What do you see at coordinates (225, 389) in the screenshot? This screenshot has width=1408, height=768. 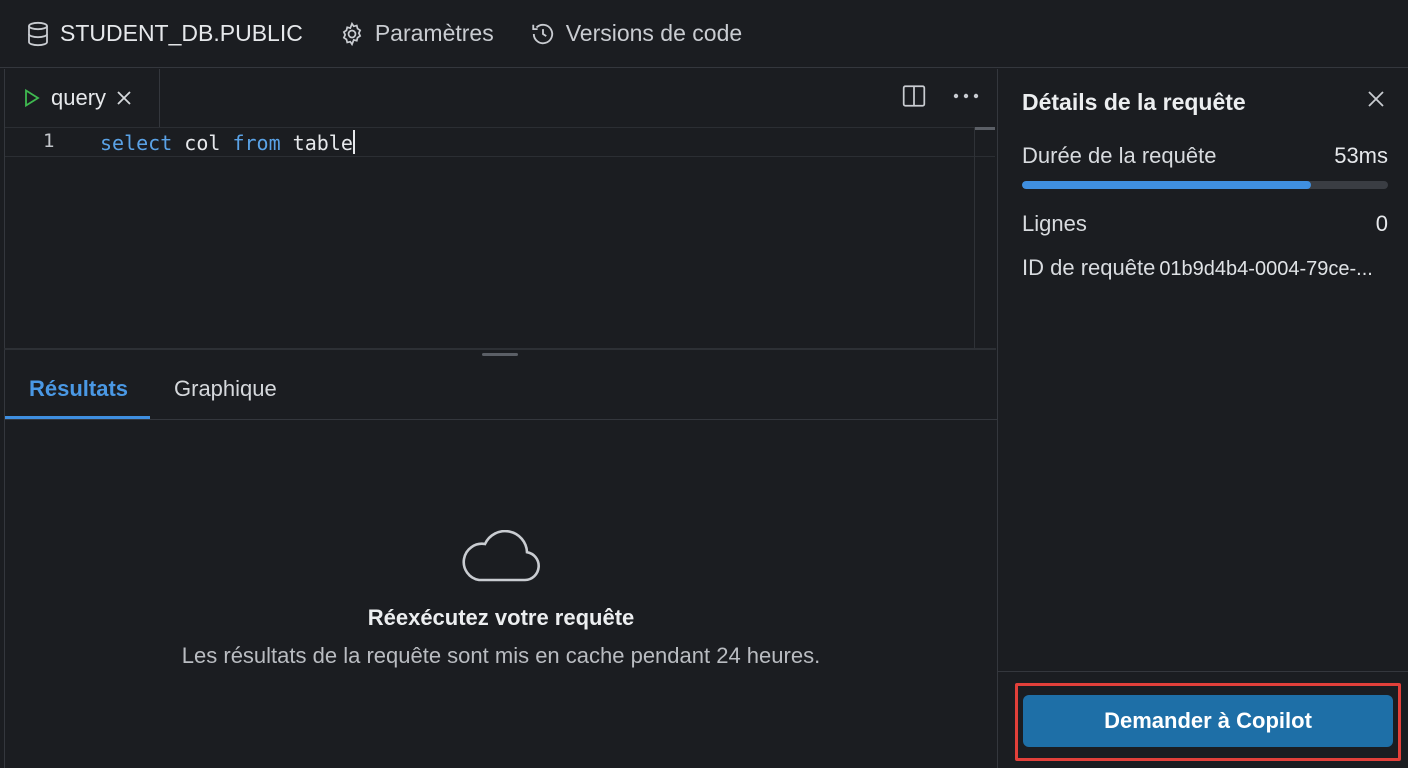 I see `tab-chart: Graphique` at bounding box center [225, 389].